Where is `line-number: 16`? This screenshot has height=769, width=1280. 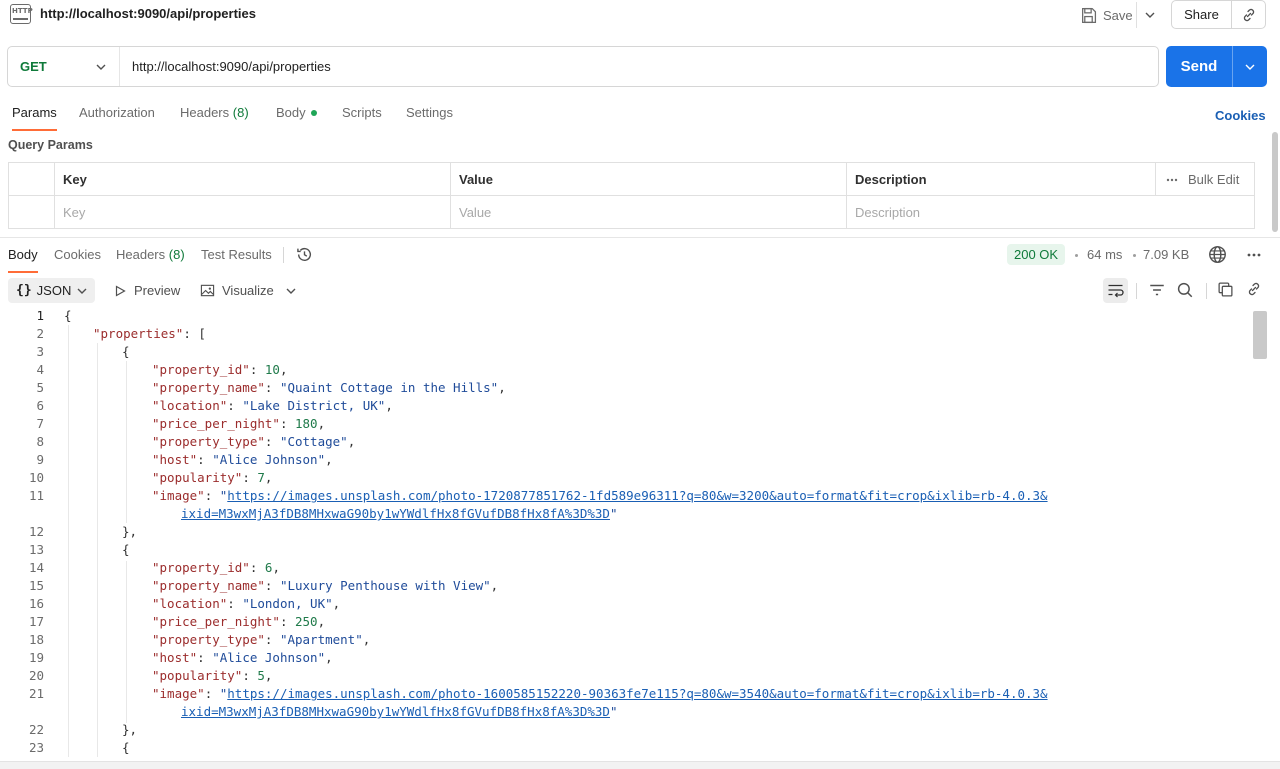 line-number: 16 is located at coordinates (36, 603).